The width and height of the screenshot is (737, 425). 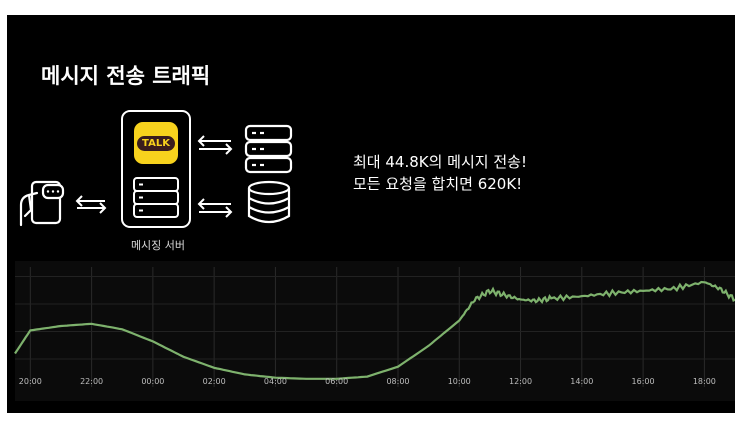 I want to click on chart-x-tick-label: 06:00, so click(x=336, y=381).